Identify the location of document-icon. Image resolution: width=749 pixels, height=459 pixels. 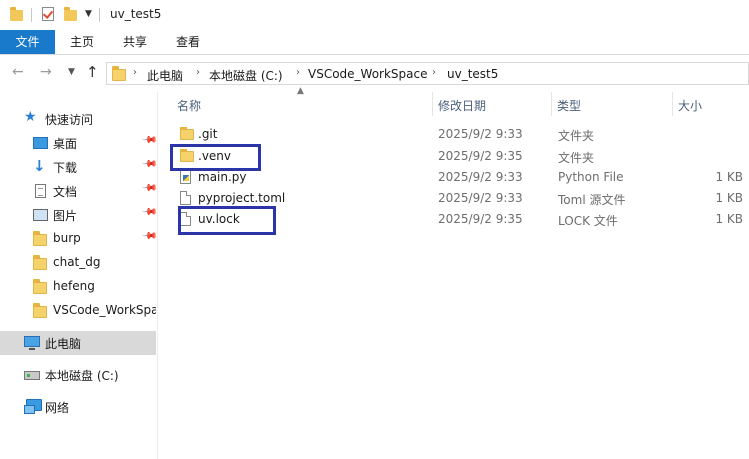
(40, 191).